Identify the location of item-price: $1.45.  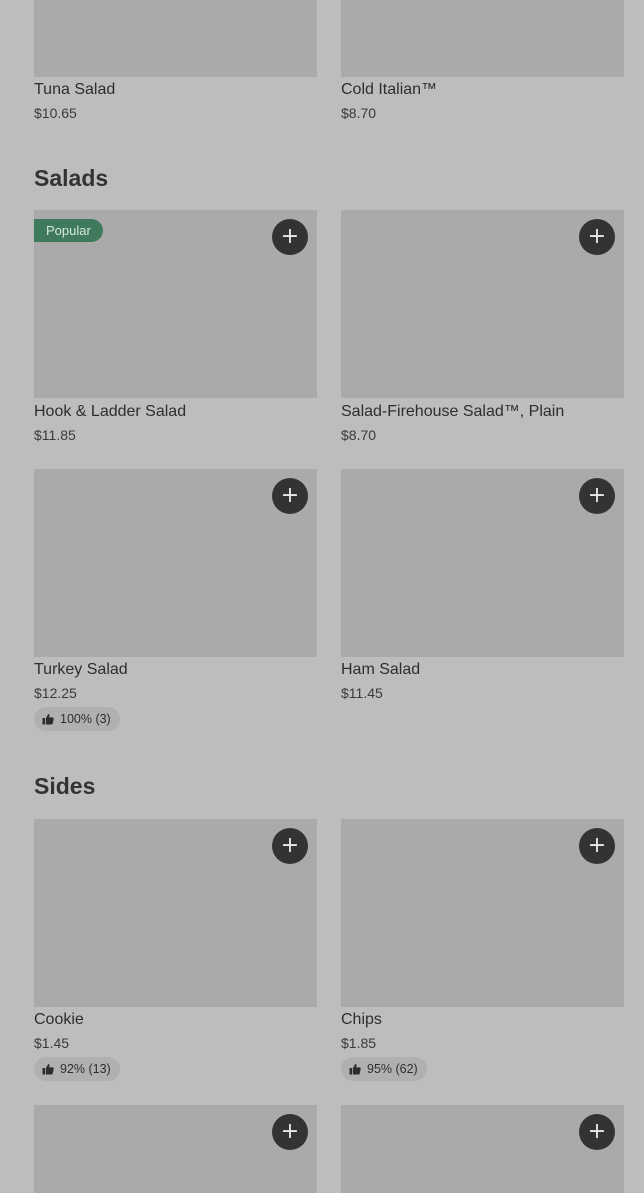
(52, 1043).